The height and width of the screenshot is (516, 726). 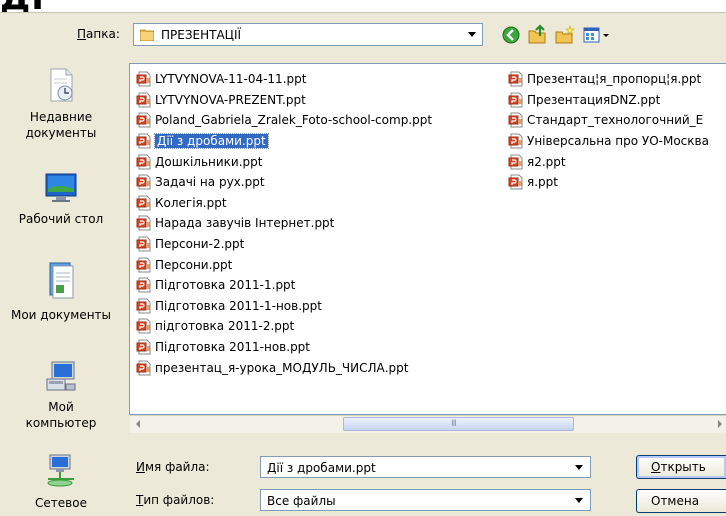 I want to click on file-name: Персони-2.ppt, so click(x=200, y=244).